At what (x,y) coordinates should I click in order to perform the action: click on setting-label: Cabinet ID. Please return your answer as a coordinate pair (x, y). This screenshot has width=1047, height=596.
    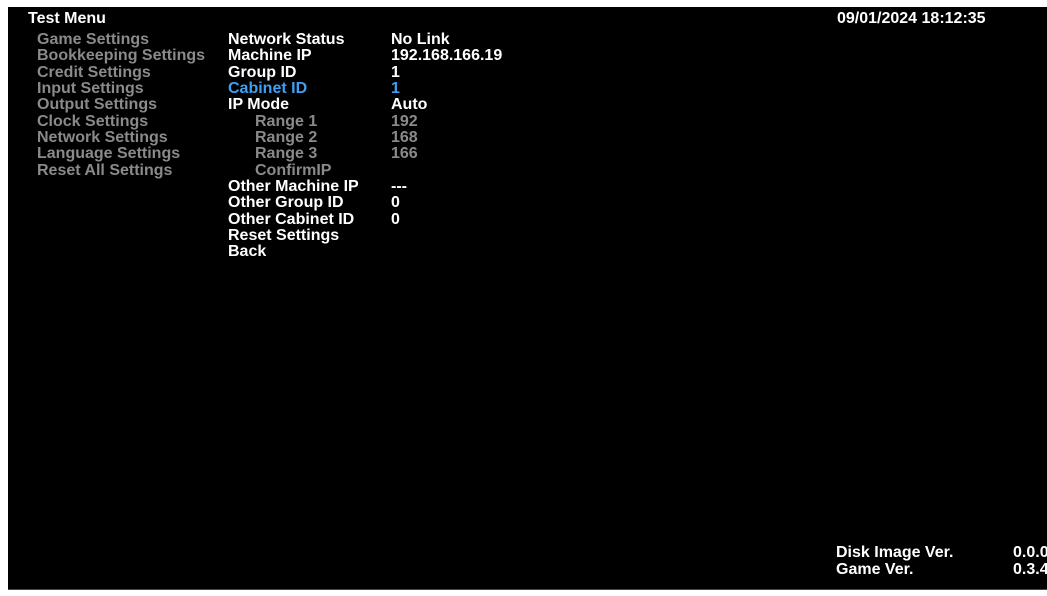
    Looking at the image, I should click on (268, 89).